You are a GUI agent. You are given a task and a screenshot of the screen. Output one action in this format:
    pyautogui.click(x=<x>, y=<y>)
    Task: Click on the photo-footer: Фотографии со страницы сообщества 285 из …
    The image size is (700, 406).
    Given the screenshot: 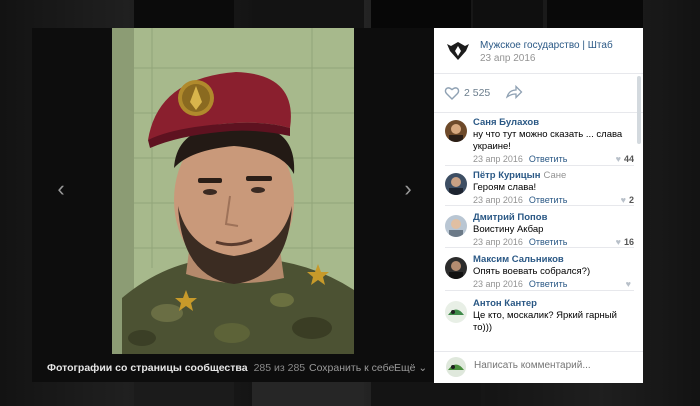 What is the action you would take?
    pyautogui.click(x=233, y=368)
    